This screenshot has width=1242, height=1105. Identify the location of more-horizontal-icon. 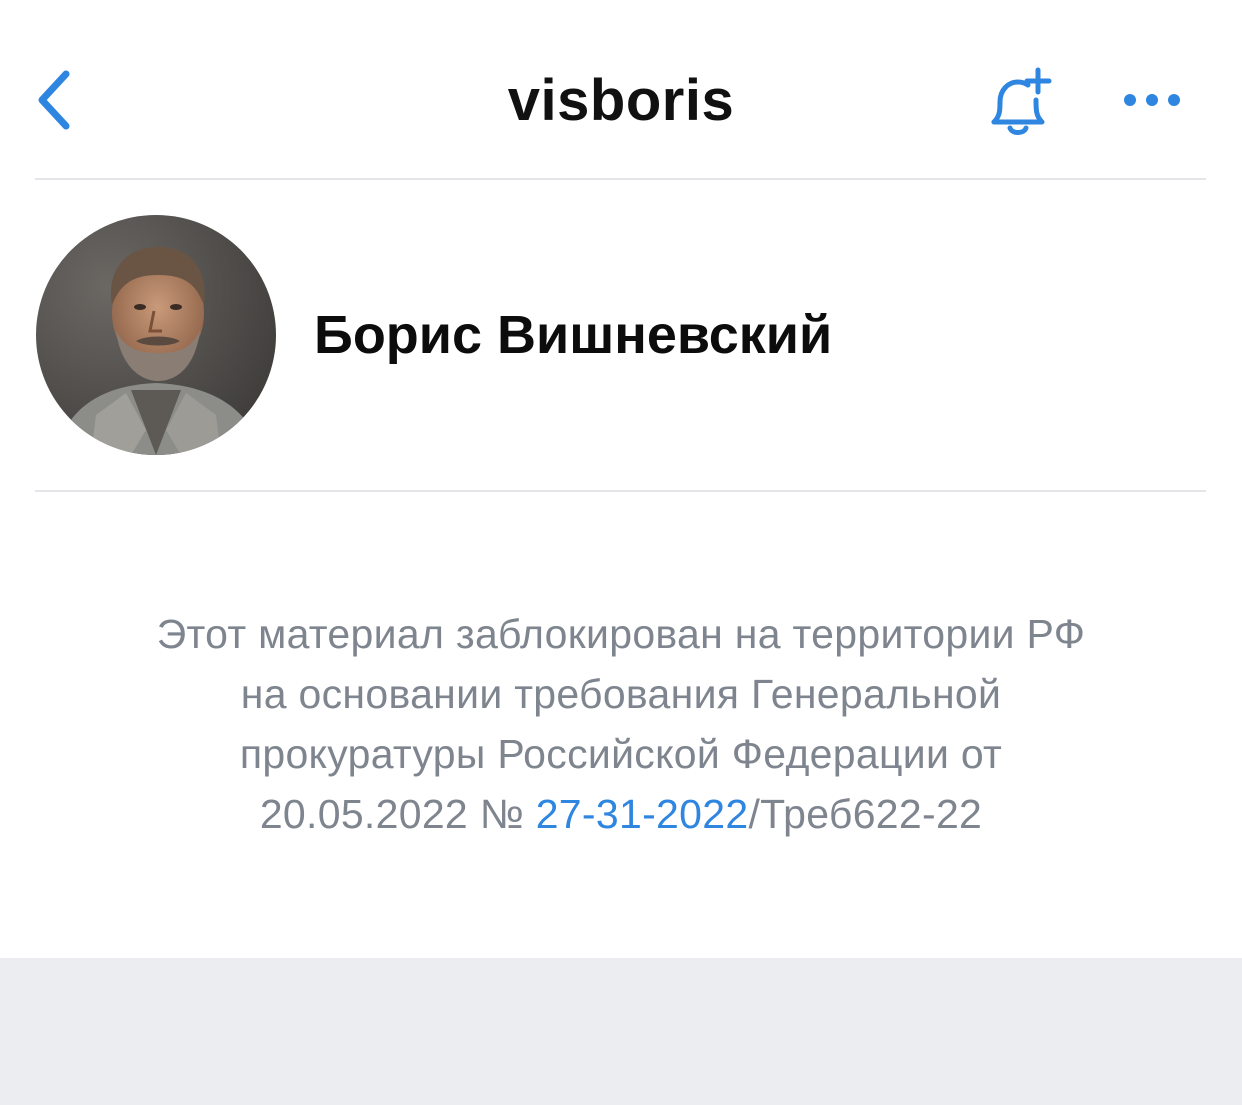
(1152, 100).